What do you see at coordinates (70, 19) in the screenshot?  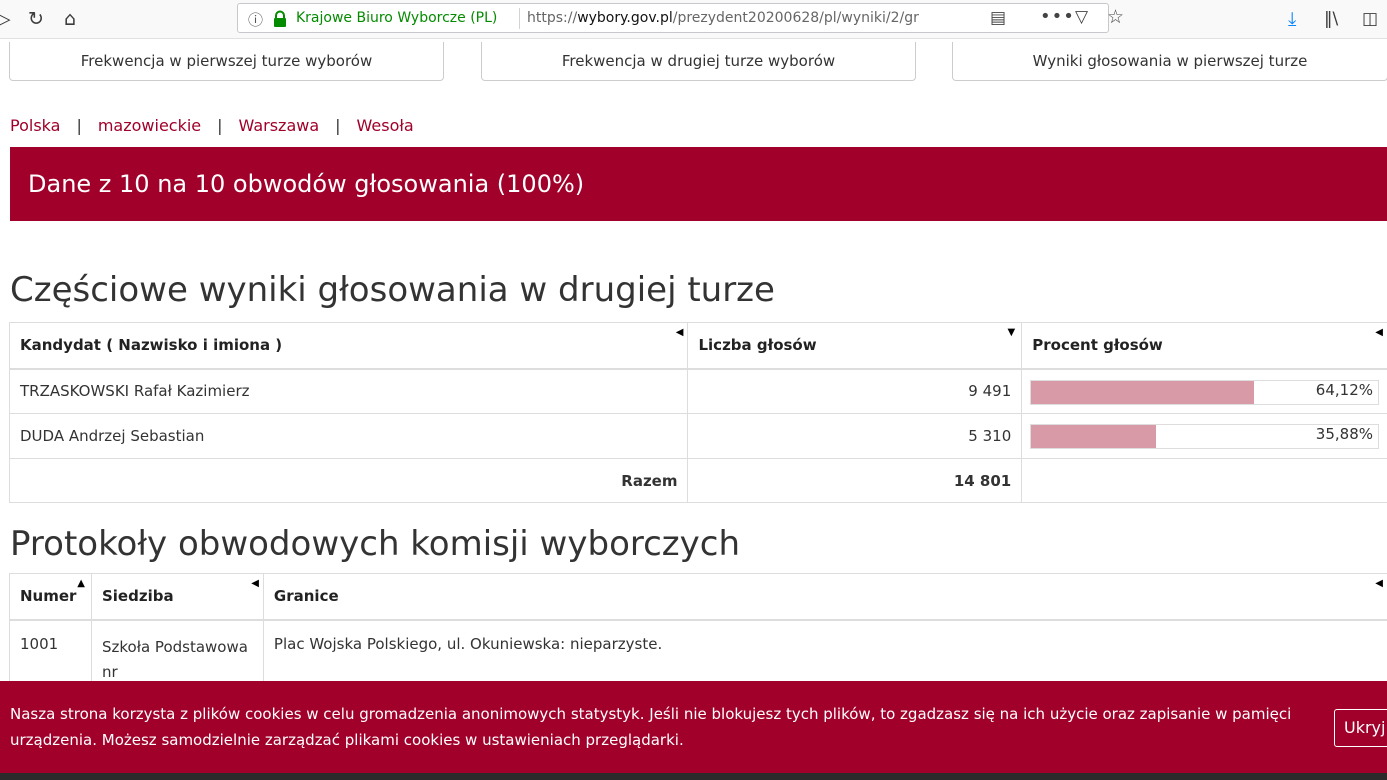 I see `home-icon: ⌂` at bounding box center [70, 19].